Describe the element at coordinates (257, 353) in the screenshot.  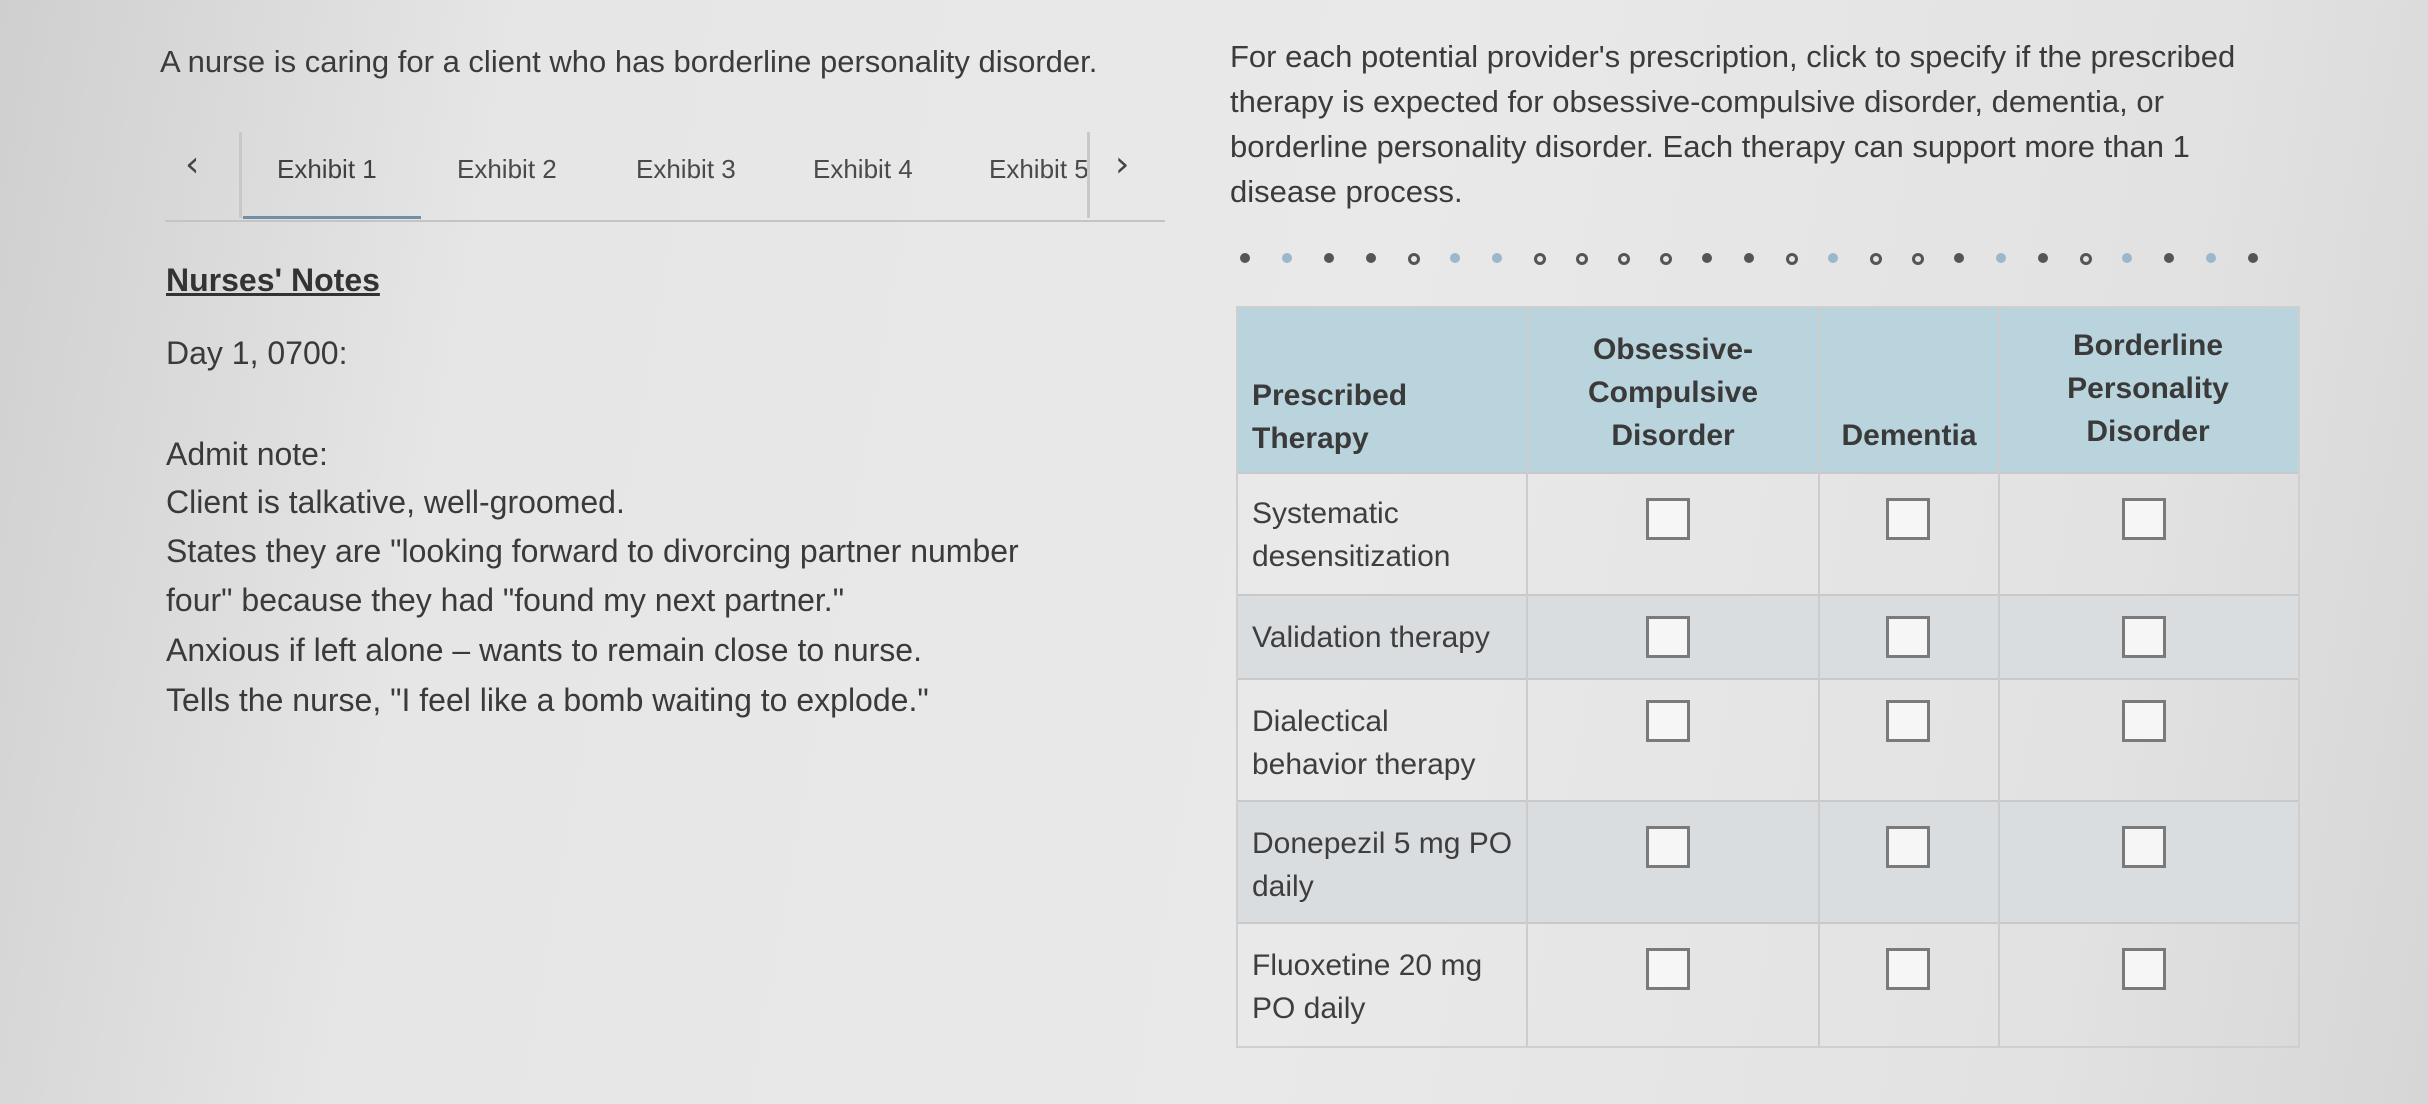
I see `note-timestamp: Day 1, 0700:` at that location.